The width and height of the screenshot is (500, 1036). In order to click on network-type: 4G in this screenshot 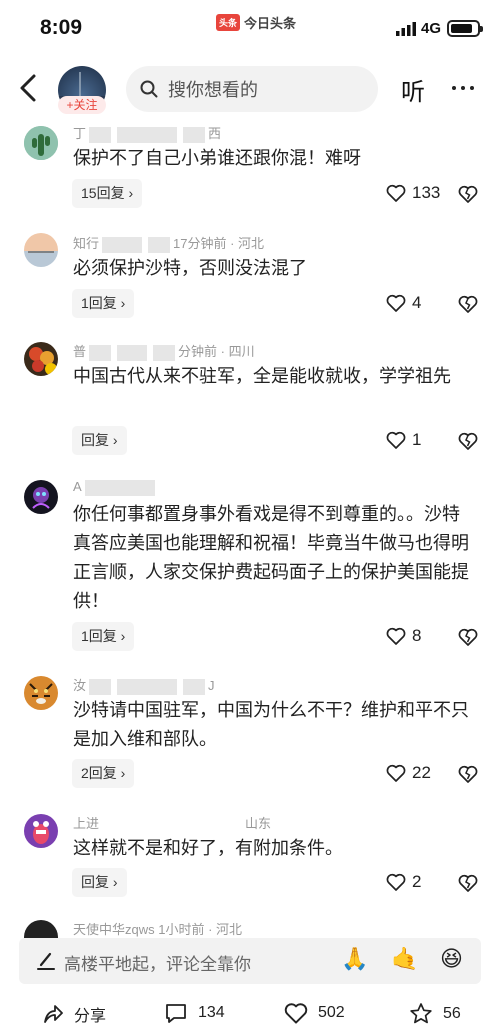, I will do `click(431, 28)`.